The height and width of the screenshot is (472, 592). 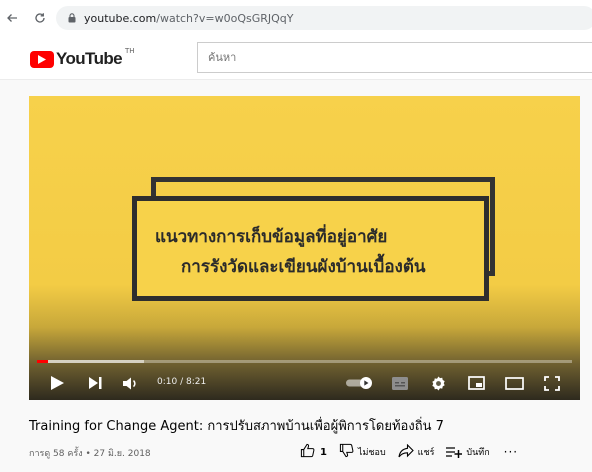 I want to click on video-actions: 1 ไม่ชอบ แชร์ บันทึก ···, so click(x=409, y=452).